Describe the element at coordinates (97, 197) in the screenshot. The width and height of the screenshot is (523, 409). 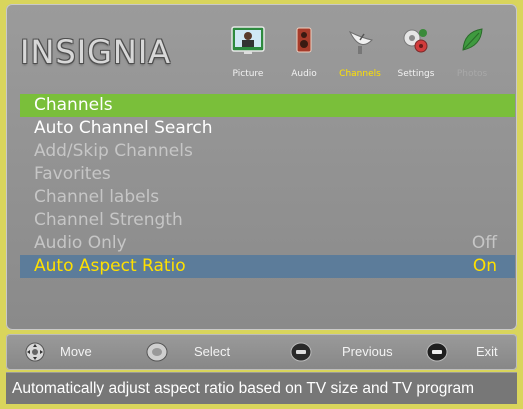
I see `menu-item-label: Channel labels` at that location.